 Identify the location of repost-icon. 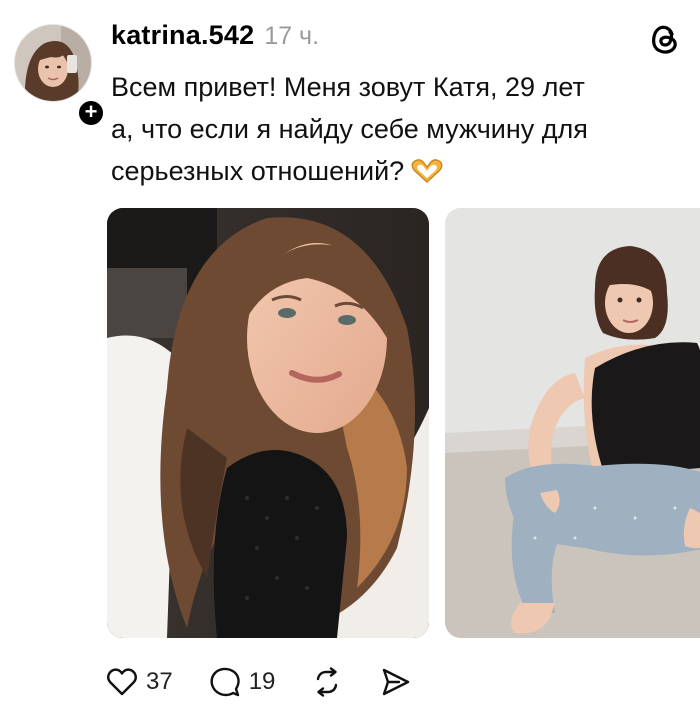
(327, 682).